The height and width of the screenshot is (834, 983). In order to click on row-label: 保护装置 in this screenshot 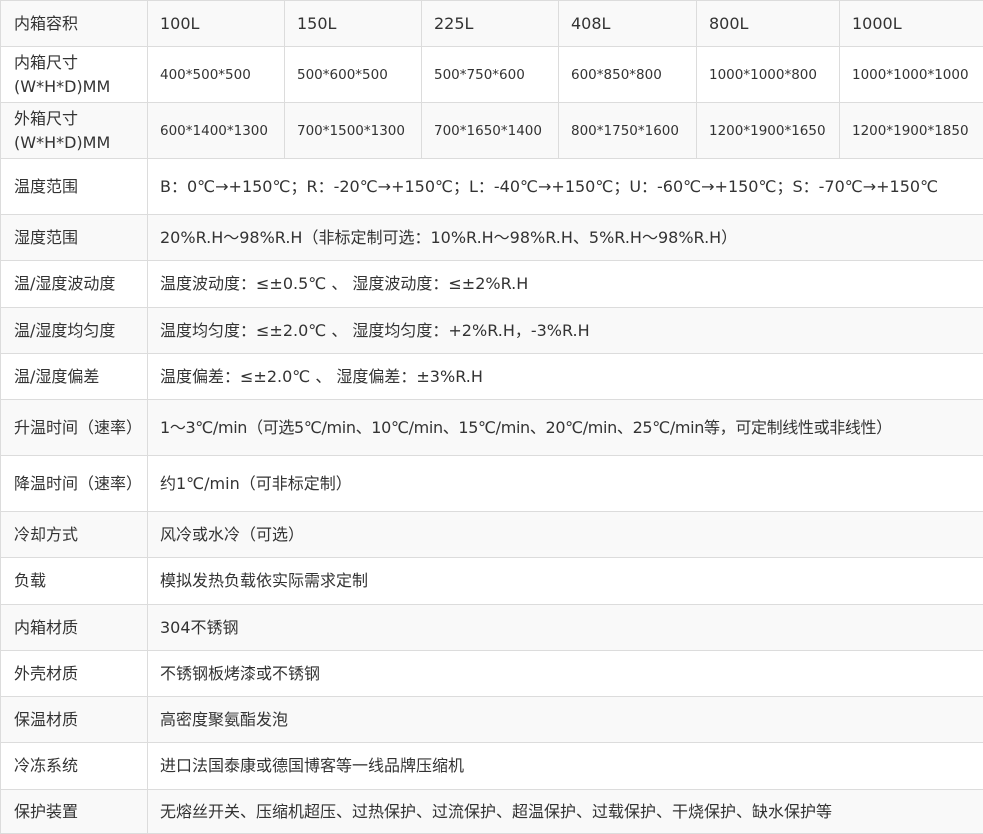, I will do `click(74, 812)`.